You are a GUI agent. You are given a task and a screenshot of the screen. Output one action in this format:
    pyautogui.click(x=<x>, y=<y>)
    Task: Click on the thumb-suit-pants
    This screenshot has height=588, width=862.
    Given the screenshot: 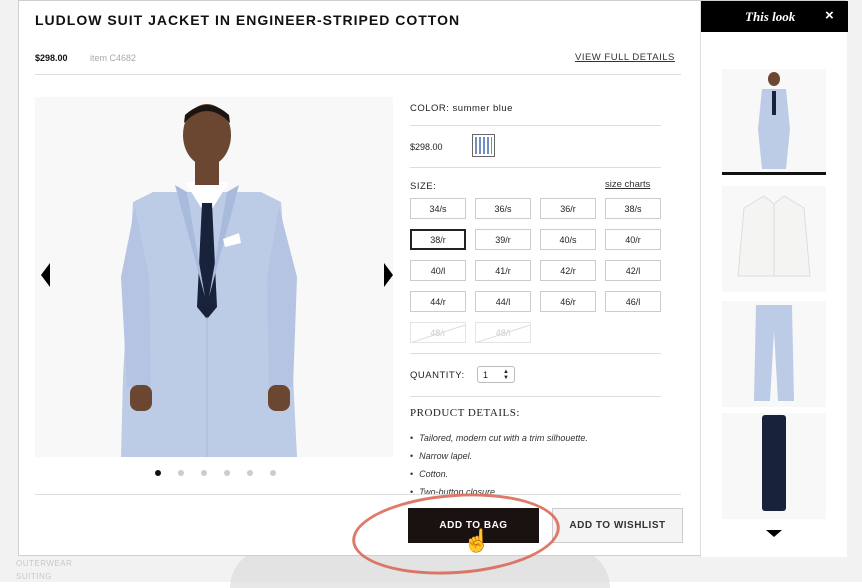 What is the action you would take?
    pyautogui.click(x=774, y=354)
    